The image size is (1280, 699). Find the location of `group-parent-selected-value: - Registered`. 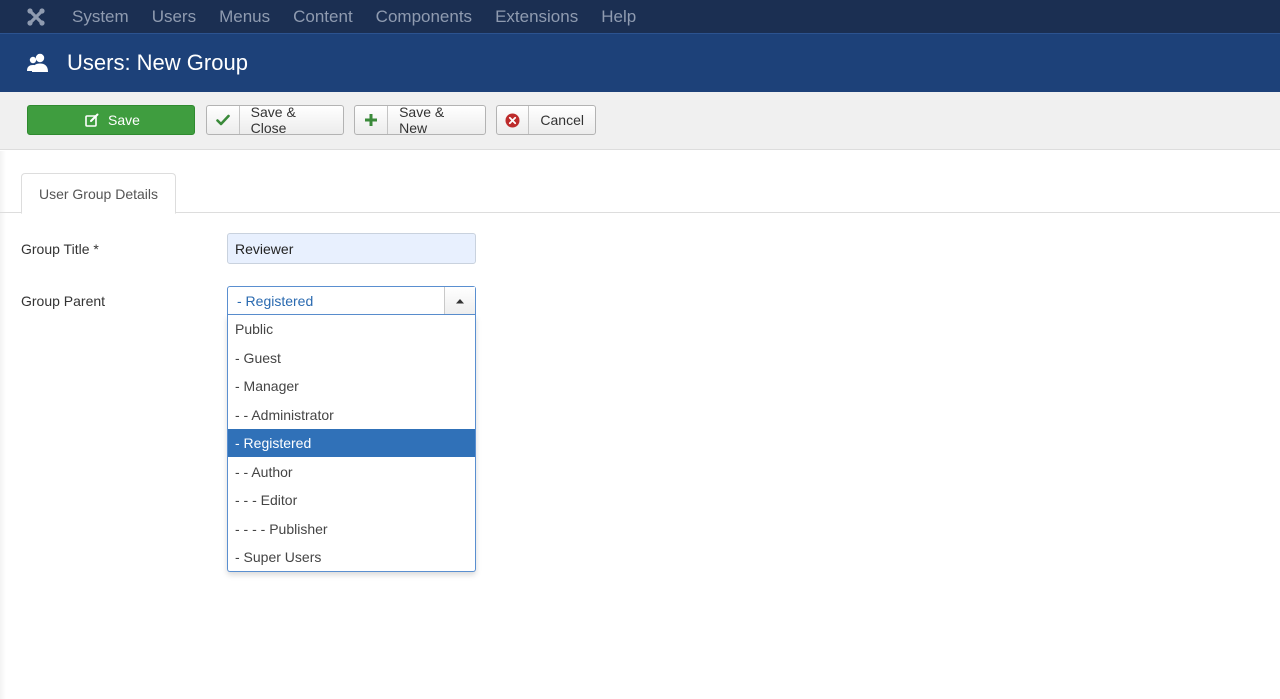

group-parent-selected-value: - Registered is located at coordinates (275, 300).